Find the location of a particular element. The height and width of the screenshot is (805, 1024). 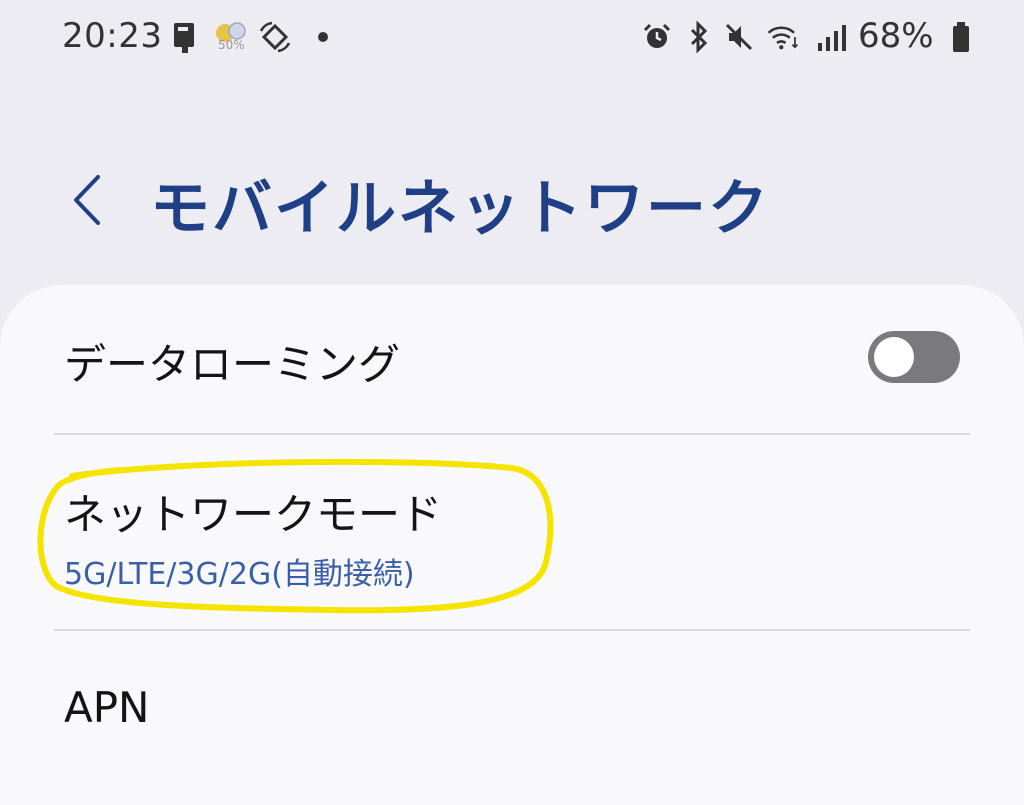

signal-icon is located at coordinates (831, 37).